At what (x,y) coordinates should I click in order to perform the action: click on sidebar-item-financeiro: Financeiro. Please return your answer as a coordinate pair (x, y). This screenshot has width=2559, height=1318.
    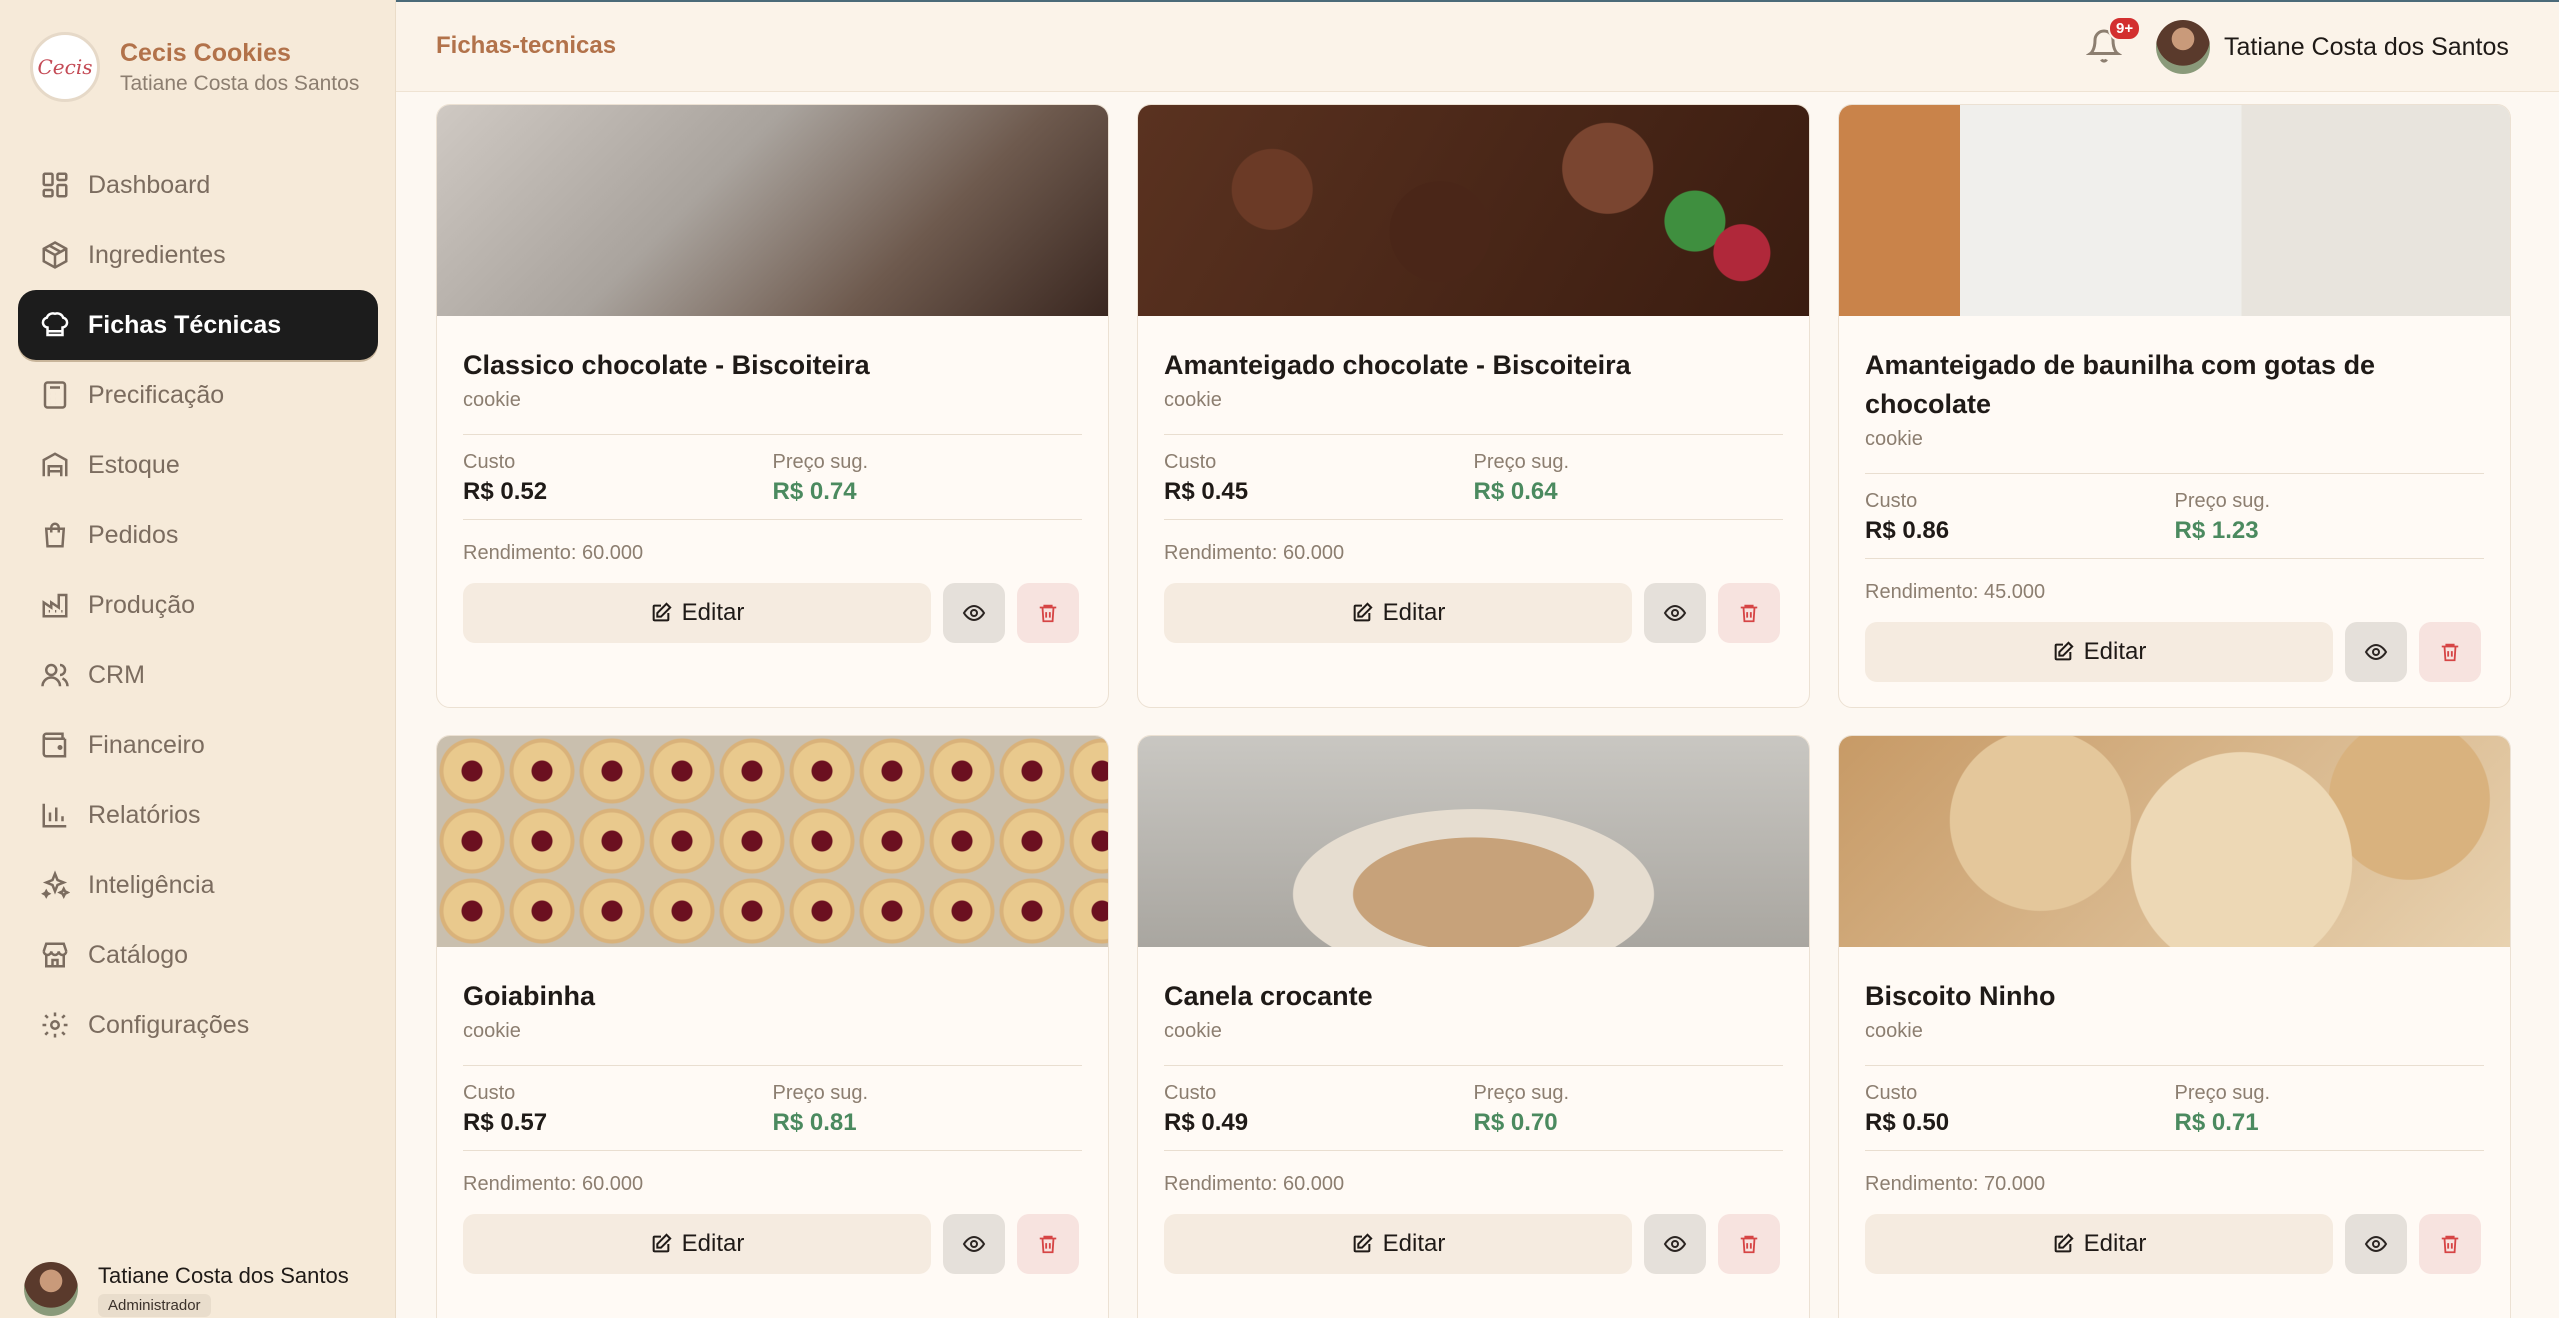
    Looking at the image, I should click on (198, 745).